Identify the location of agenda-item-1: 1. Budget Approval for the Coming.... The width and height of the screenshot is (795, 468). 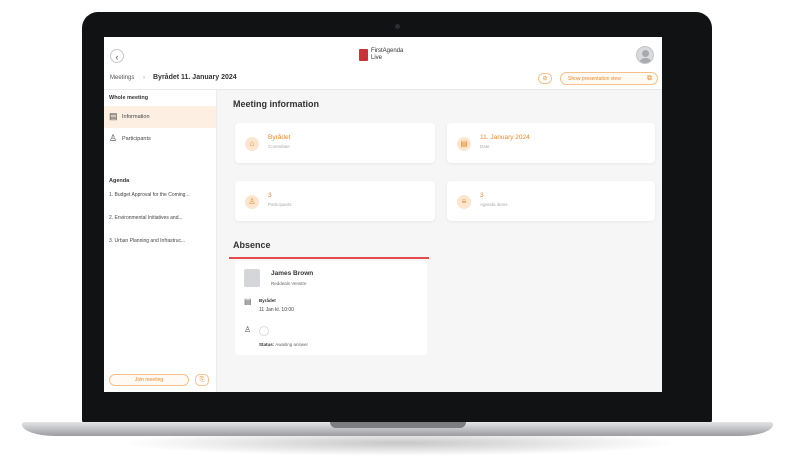
(149, 195).